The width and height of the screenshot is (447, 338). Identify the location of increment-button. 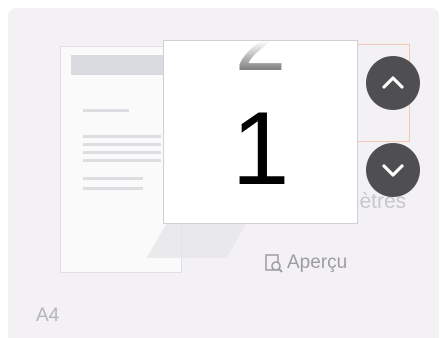
(393, 83).